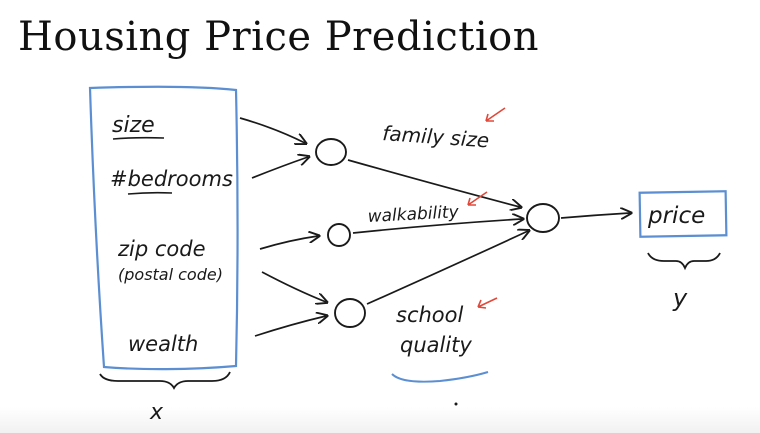  Describe the element at coordinates (680, 298) in the screenshot. I see `output-label: y` at that location.